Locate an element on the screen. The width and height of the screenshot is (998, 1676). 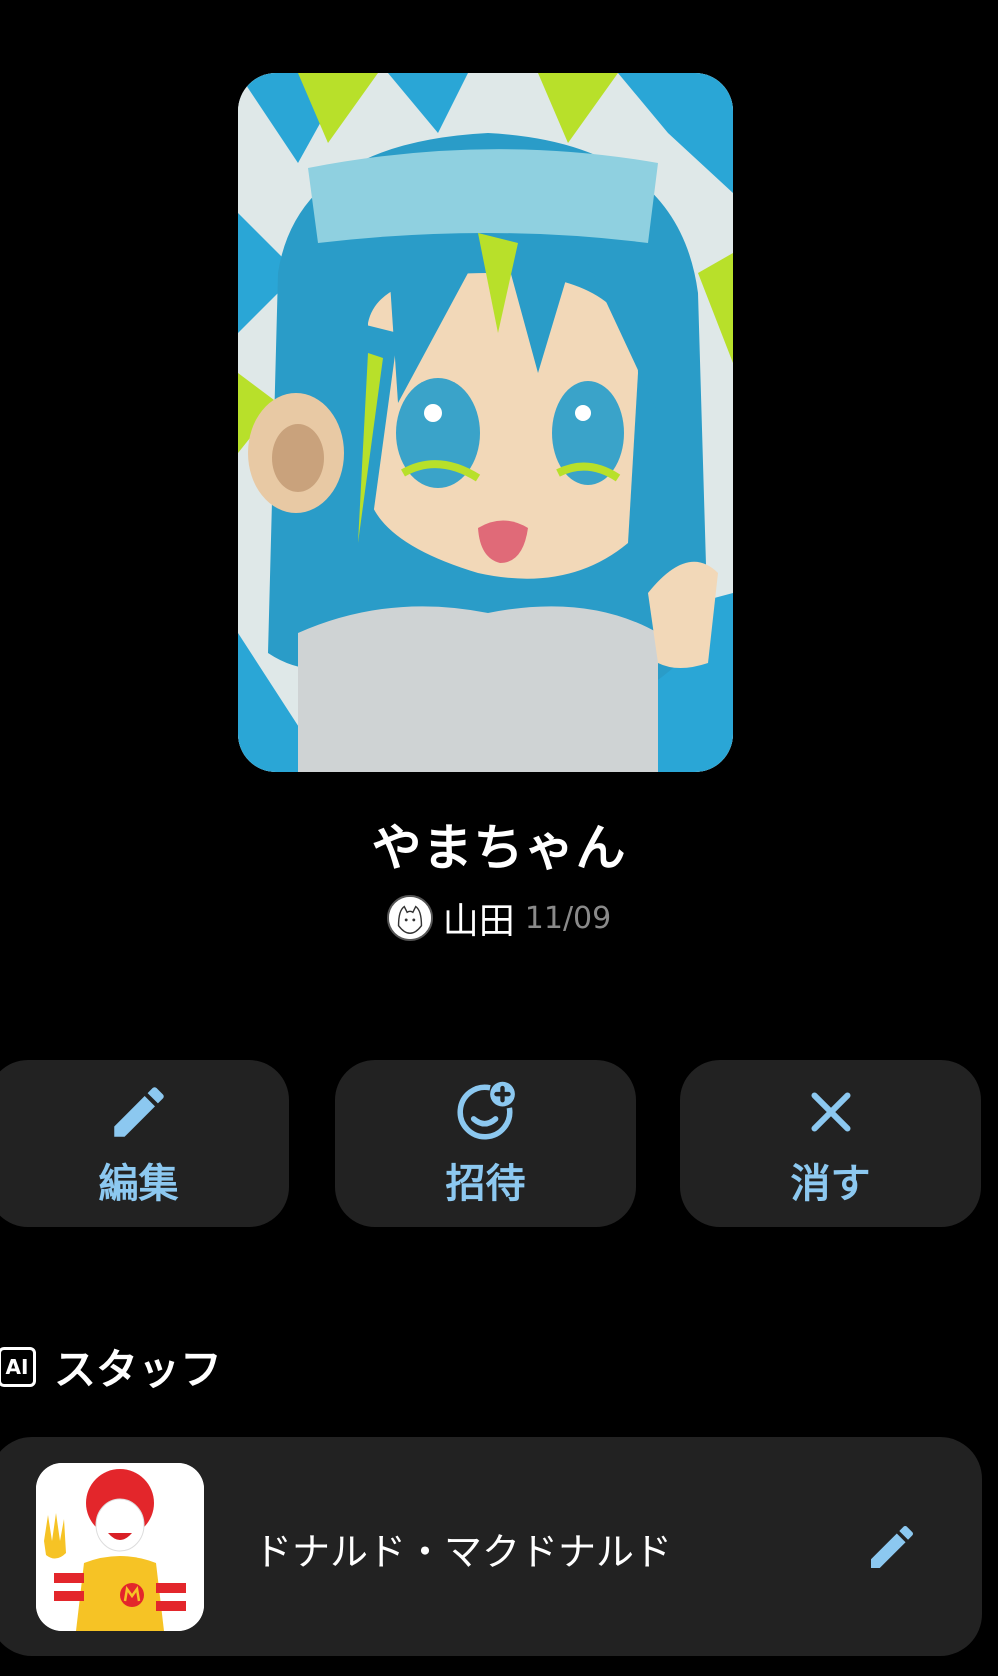
post-date: 11/09 is located at coordinates (568, 918).